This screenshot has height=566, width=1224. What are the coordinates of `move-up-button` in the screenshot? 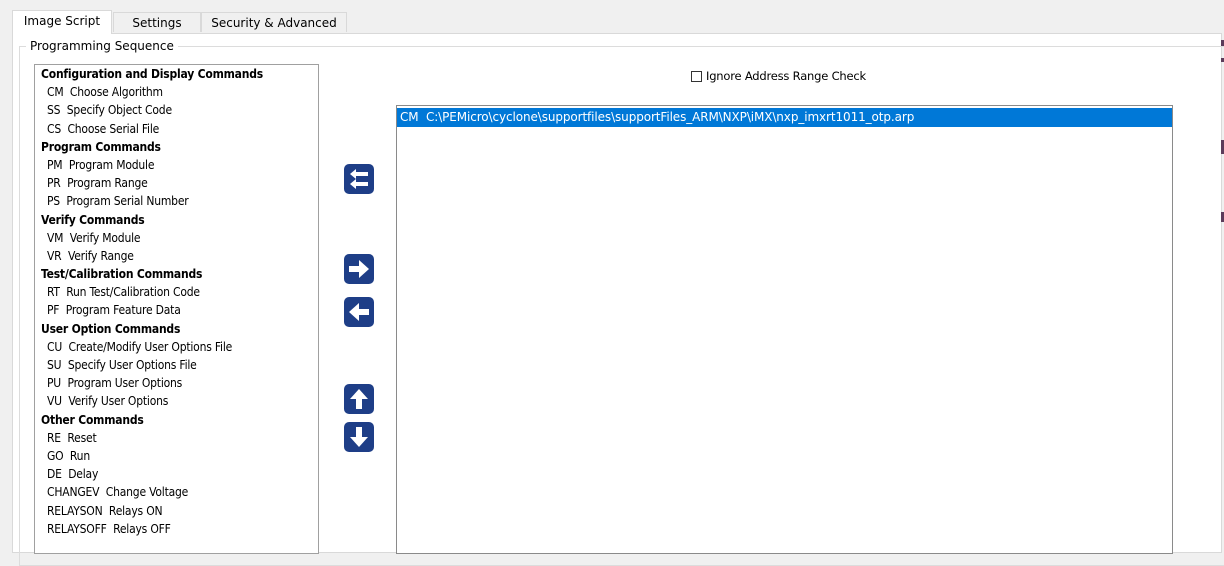 It's located at (359, 399).